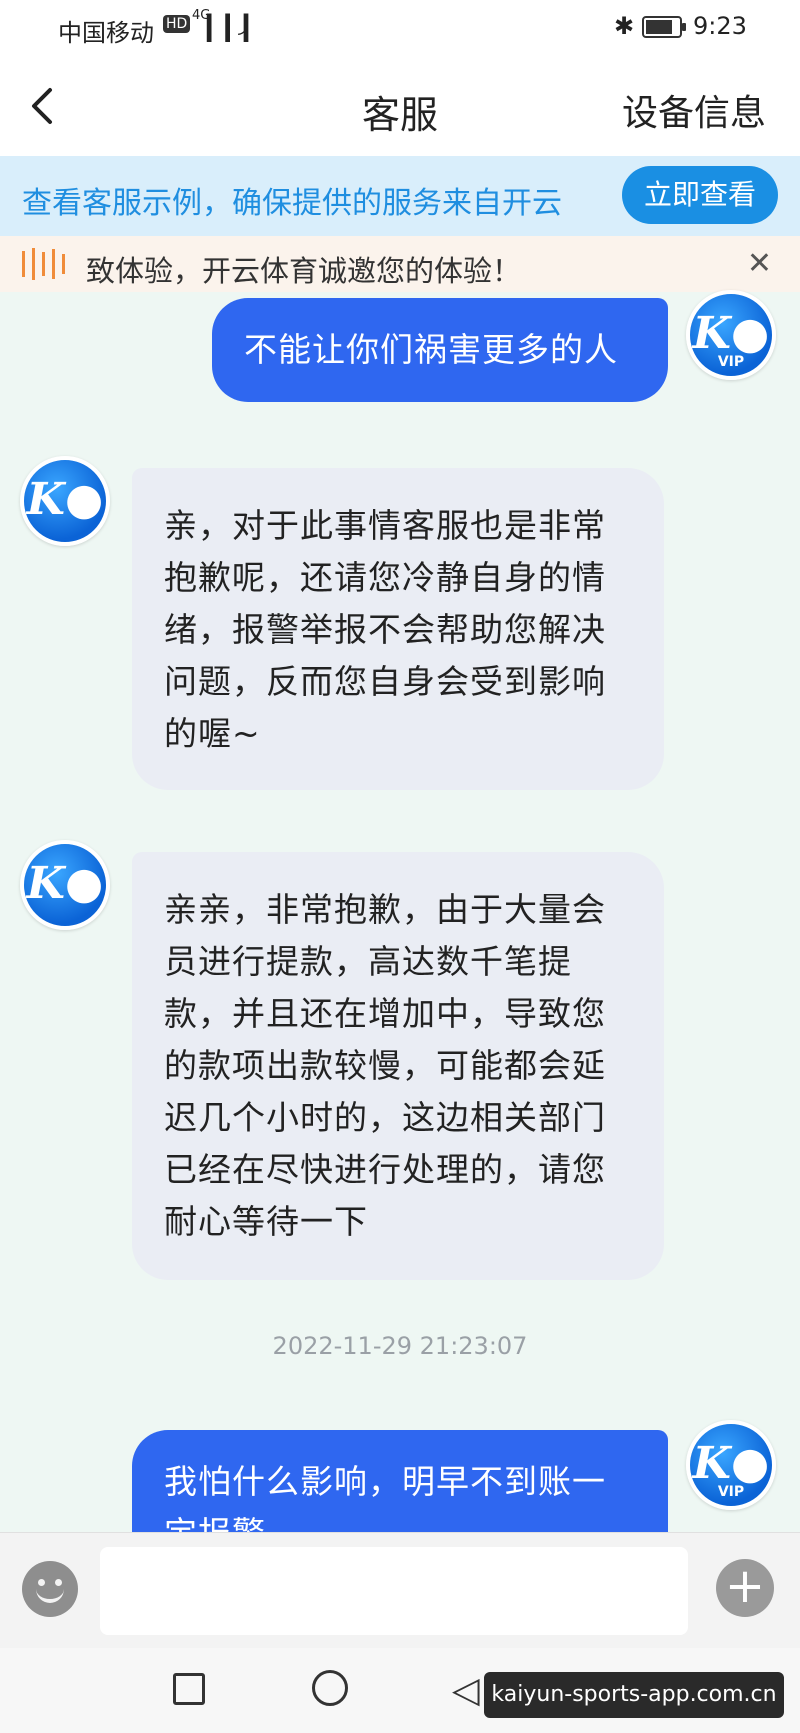 The image size is (800, 1733). I want to click on message-input, so click(394, 1591).